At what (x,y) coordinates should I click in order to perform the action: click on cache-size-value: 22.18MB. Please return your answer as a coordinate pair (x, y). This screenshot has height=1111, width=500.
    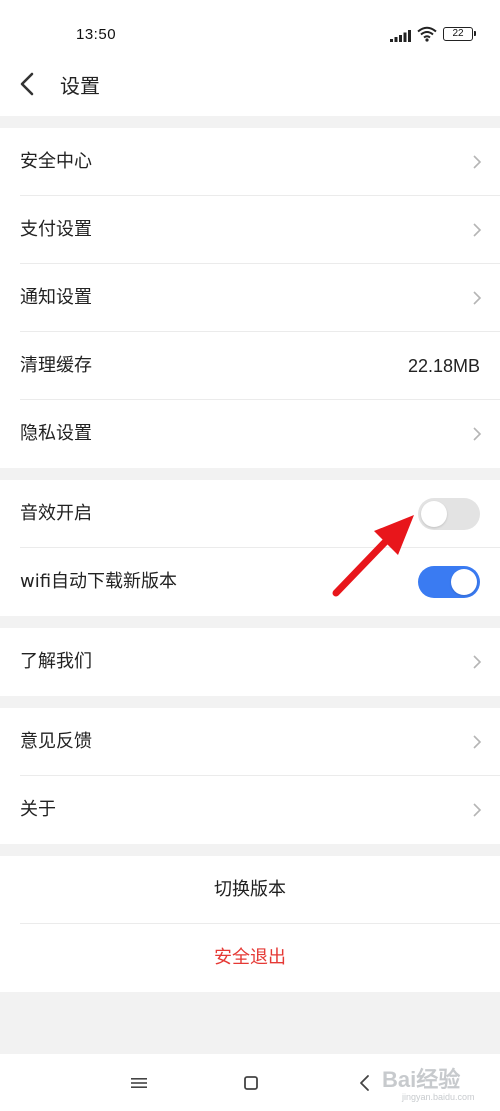
    Looking at the image, I should click on (443, 366).